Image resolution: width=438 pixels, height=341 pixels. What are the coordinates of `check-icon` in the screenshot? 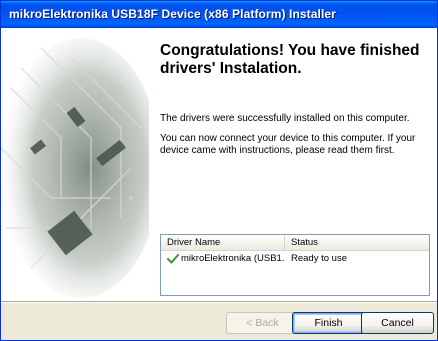 It's located at (173, 259).